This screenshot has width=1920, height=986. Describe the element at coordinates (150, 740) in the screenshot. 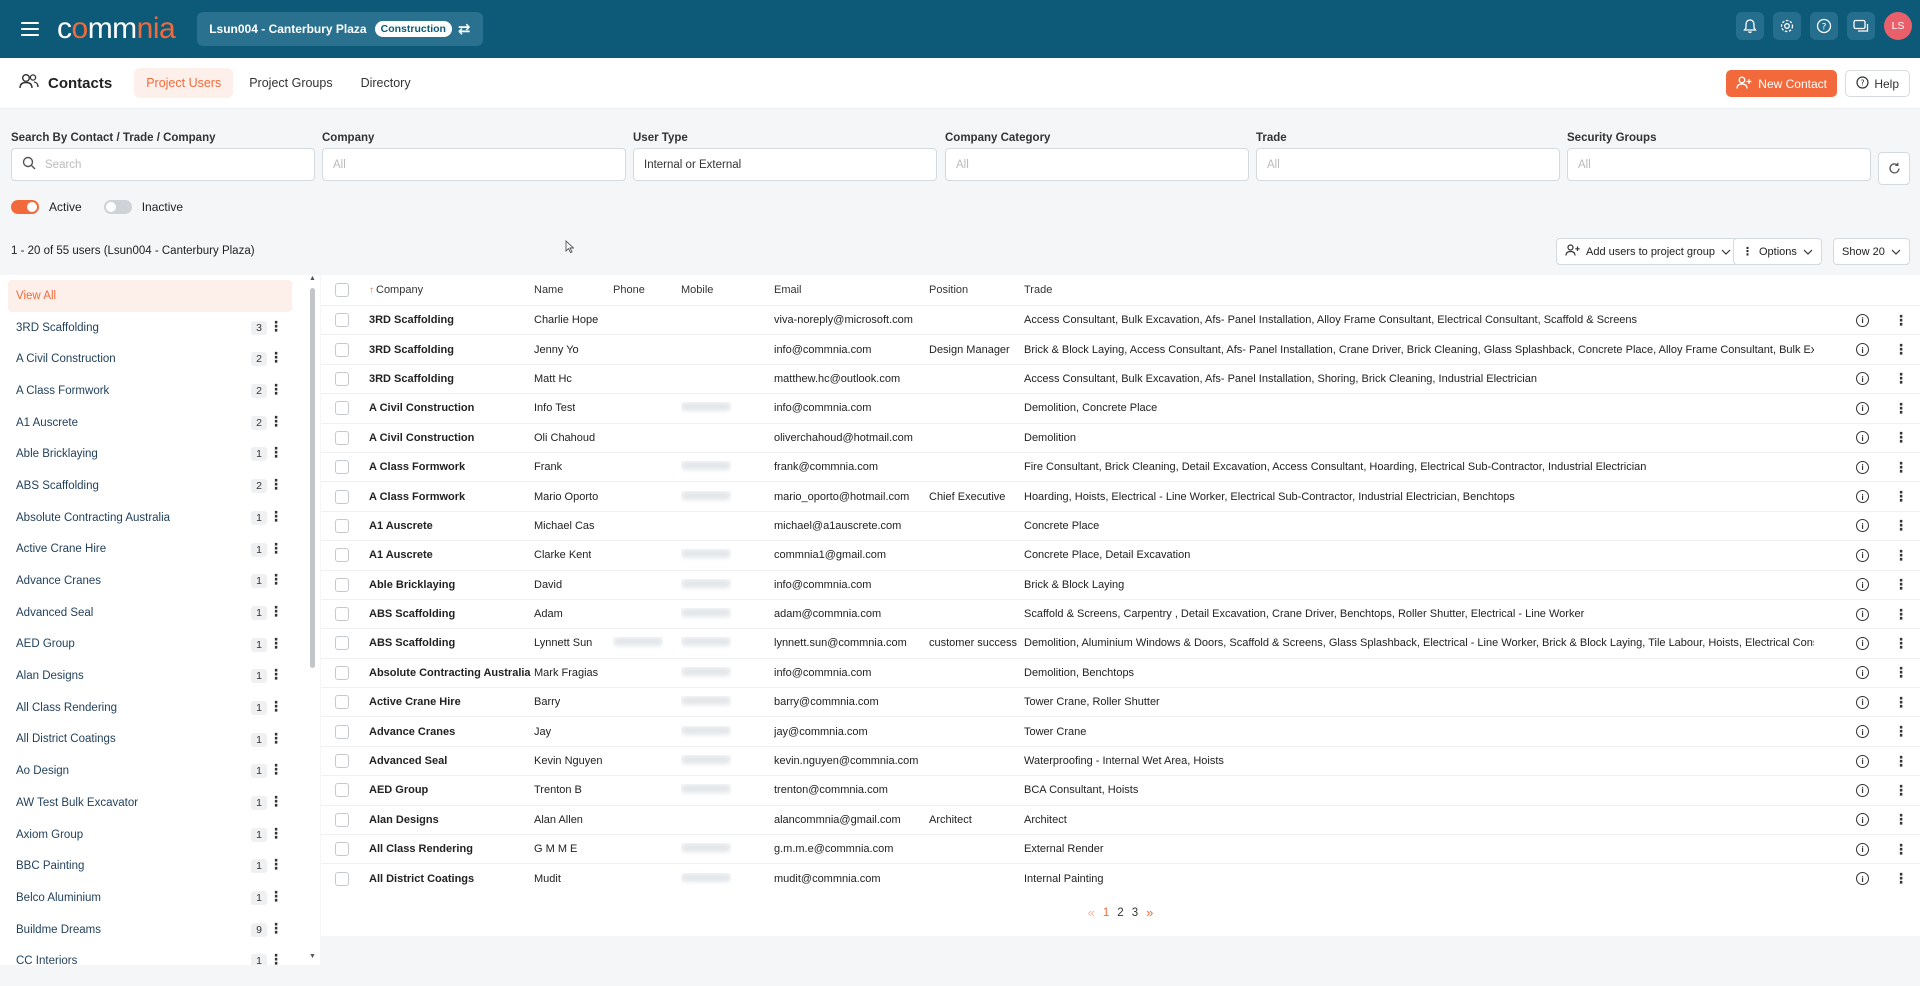

I see `sidebar-item: All District Coatings 1 ⋮` at that location.